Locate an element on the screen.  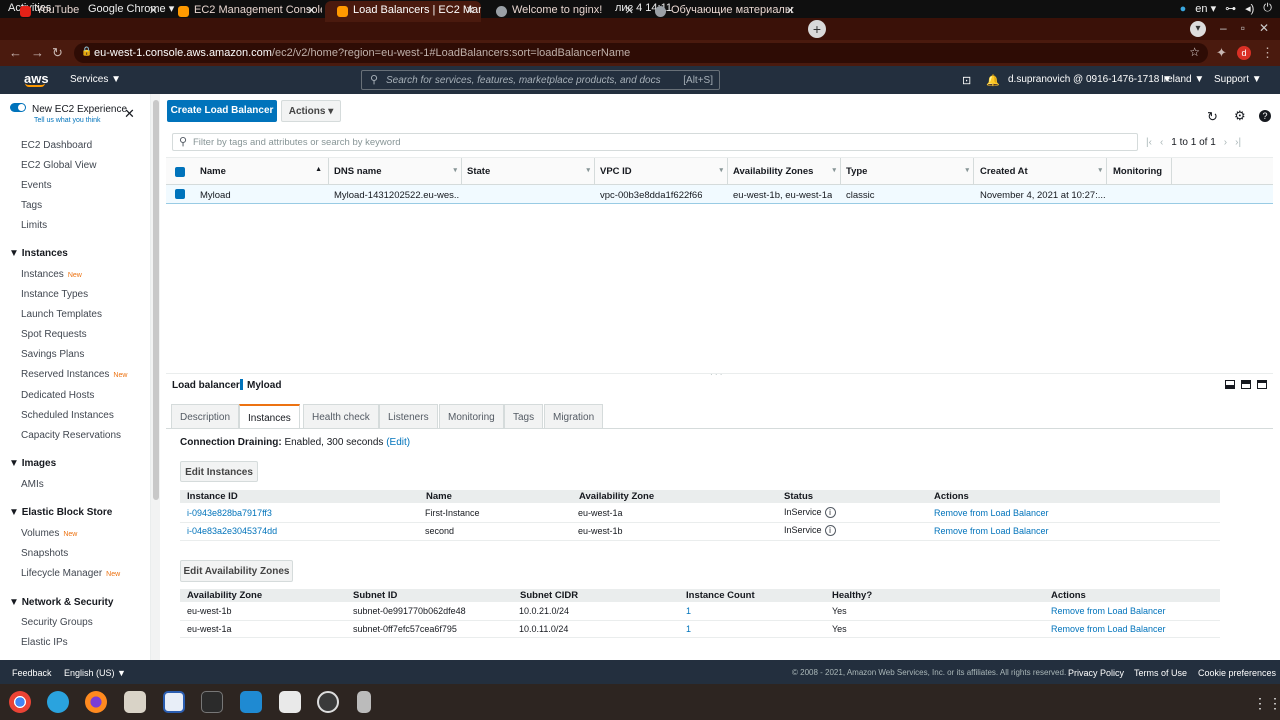
new-tab-button: + is located at coordinates (817, 29).